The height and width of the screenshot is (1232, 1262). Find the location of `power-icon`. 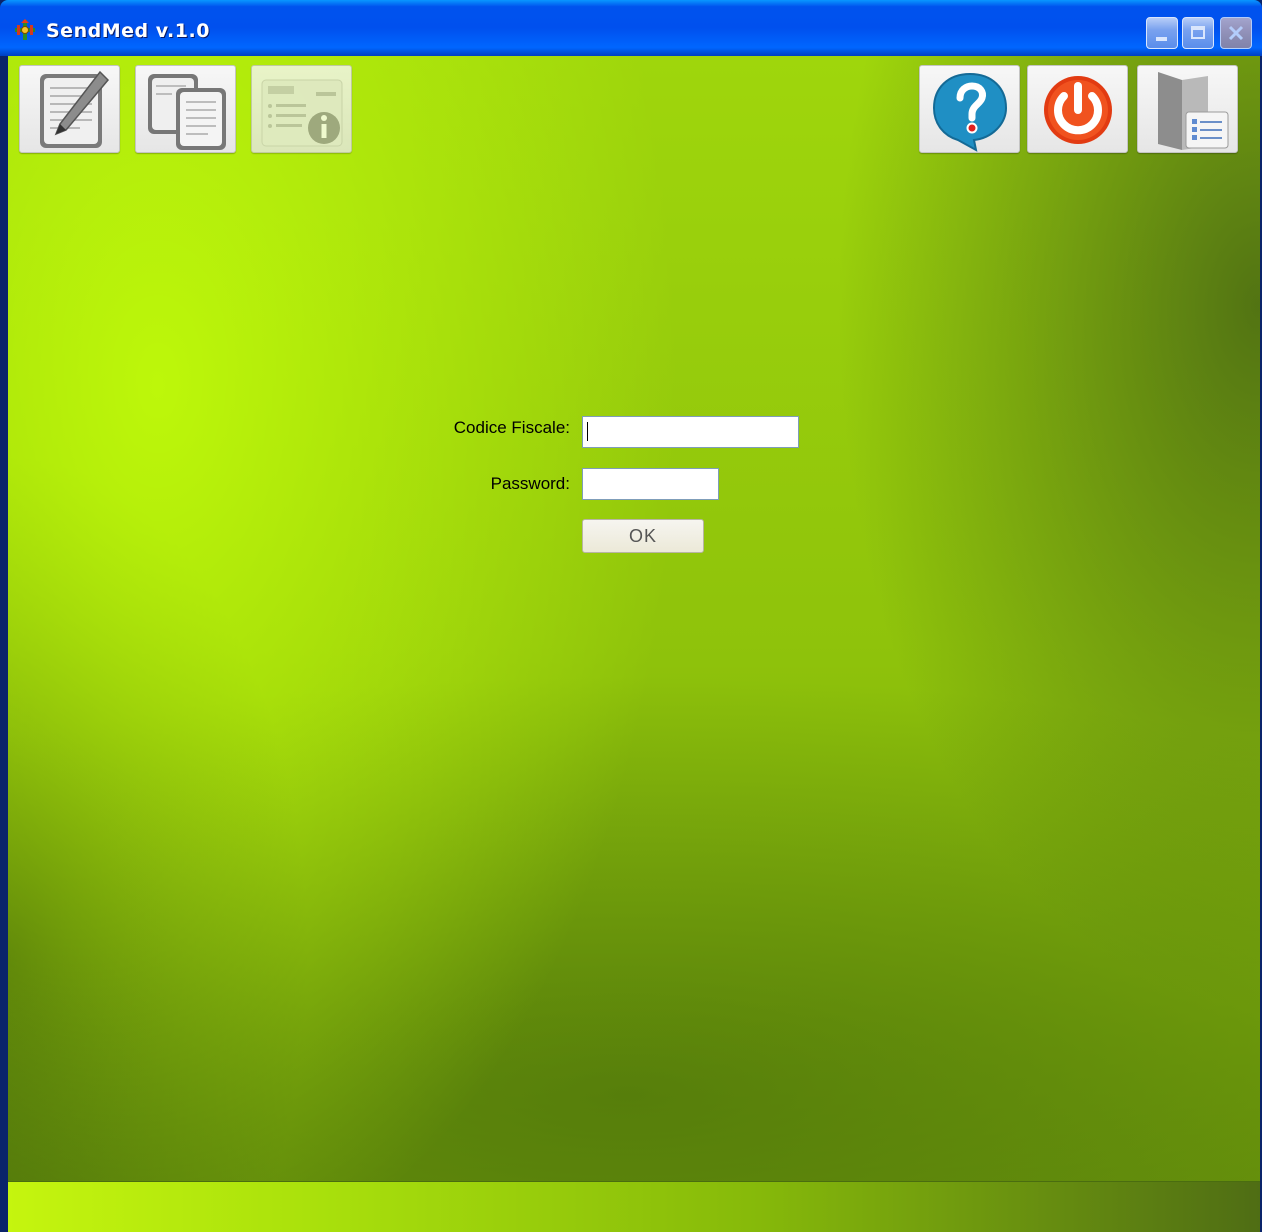

power-icon is located at coordinates (1078, 110).